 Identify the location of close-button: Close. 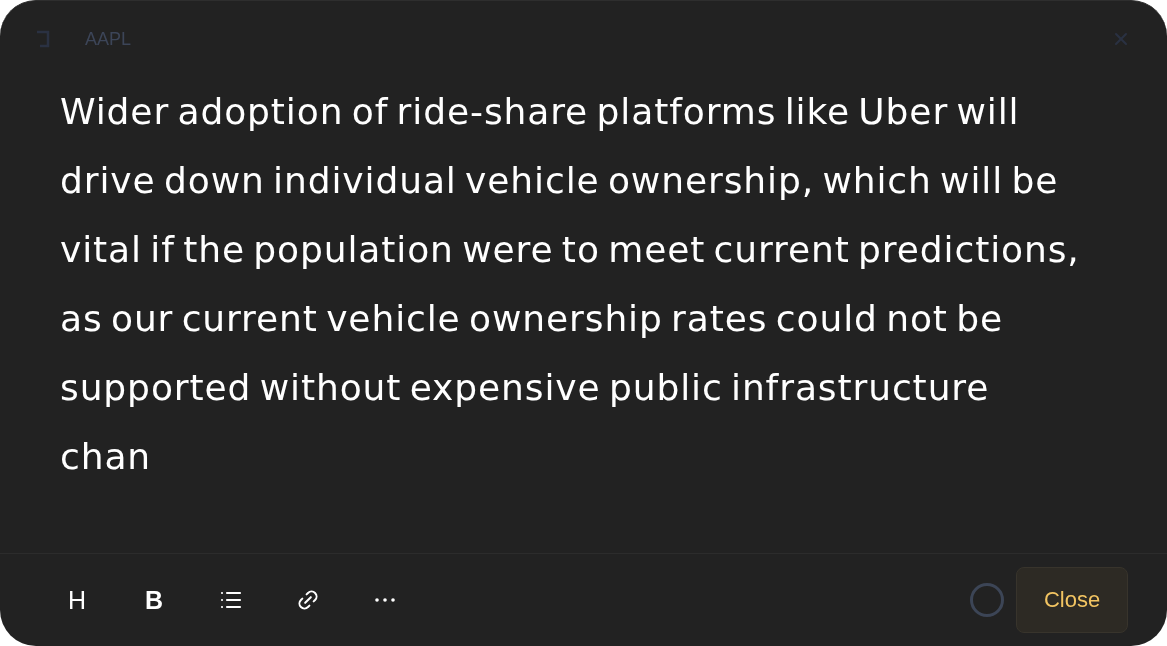
(1072, 600).